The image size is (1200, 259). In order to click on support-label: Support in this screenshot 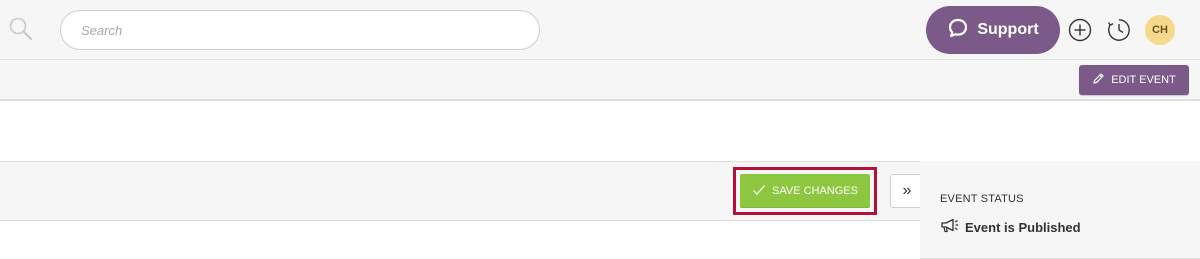, I will do `click(1008, 29)`.